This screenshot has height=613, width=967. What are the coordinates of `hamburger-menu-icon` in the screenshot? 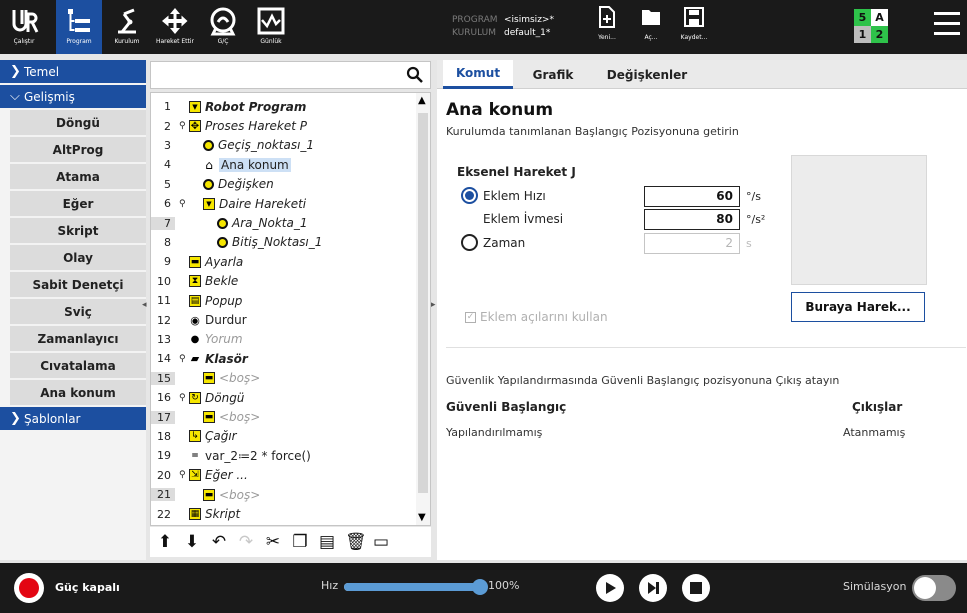 It's located at (947, 26).